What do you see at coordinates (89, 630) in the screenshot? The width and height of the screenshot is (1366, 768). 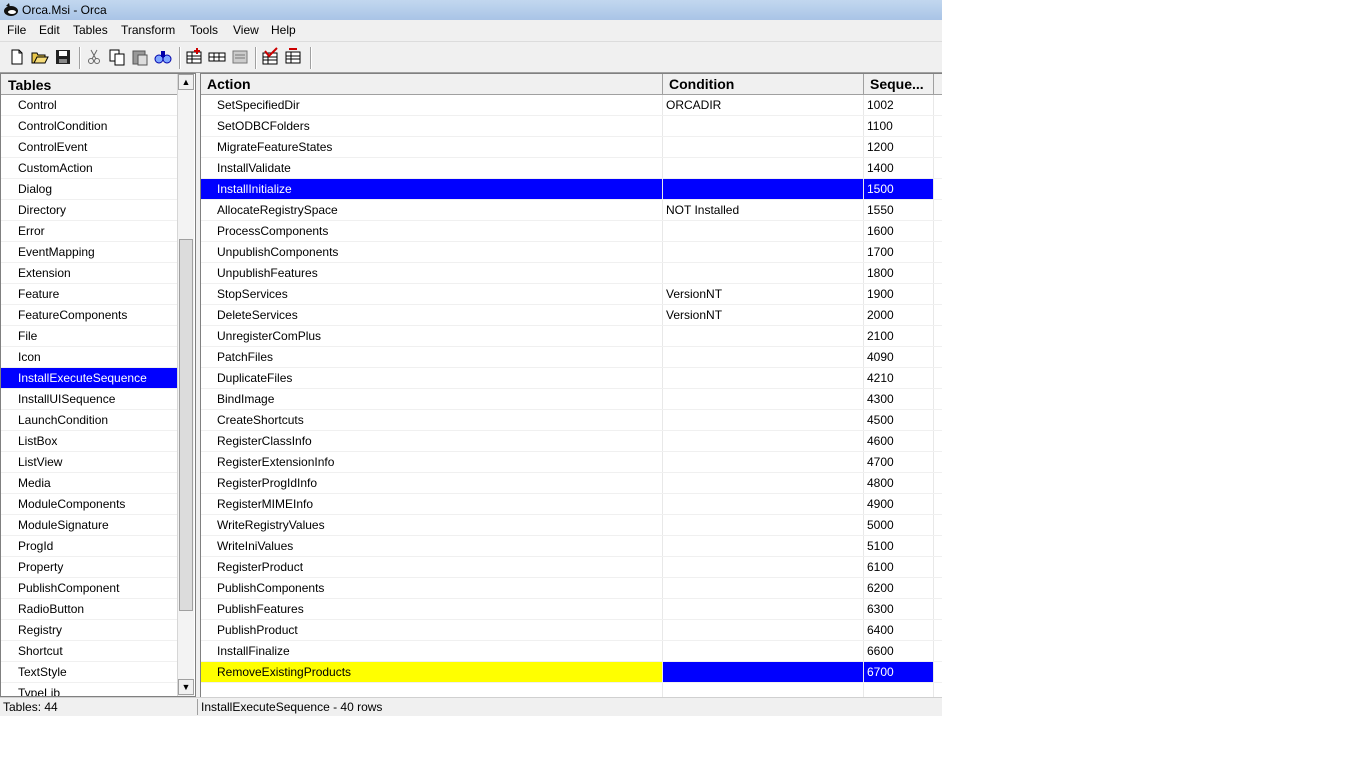 I see `table-item-registry: Registry` at bounding box center [89, 630].